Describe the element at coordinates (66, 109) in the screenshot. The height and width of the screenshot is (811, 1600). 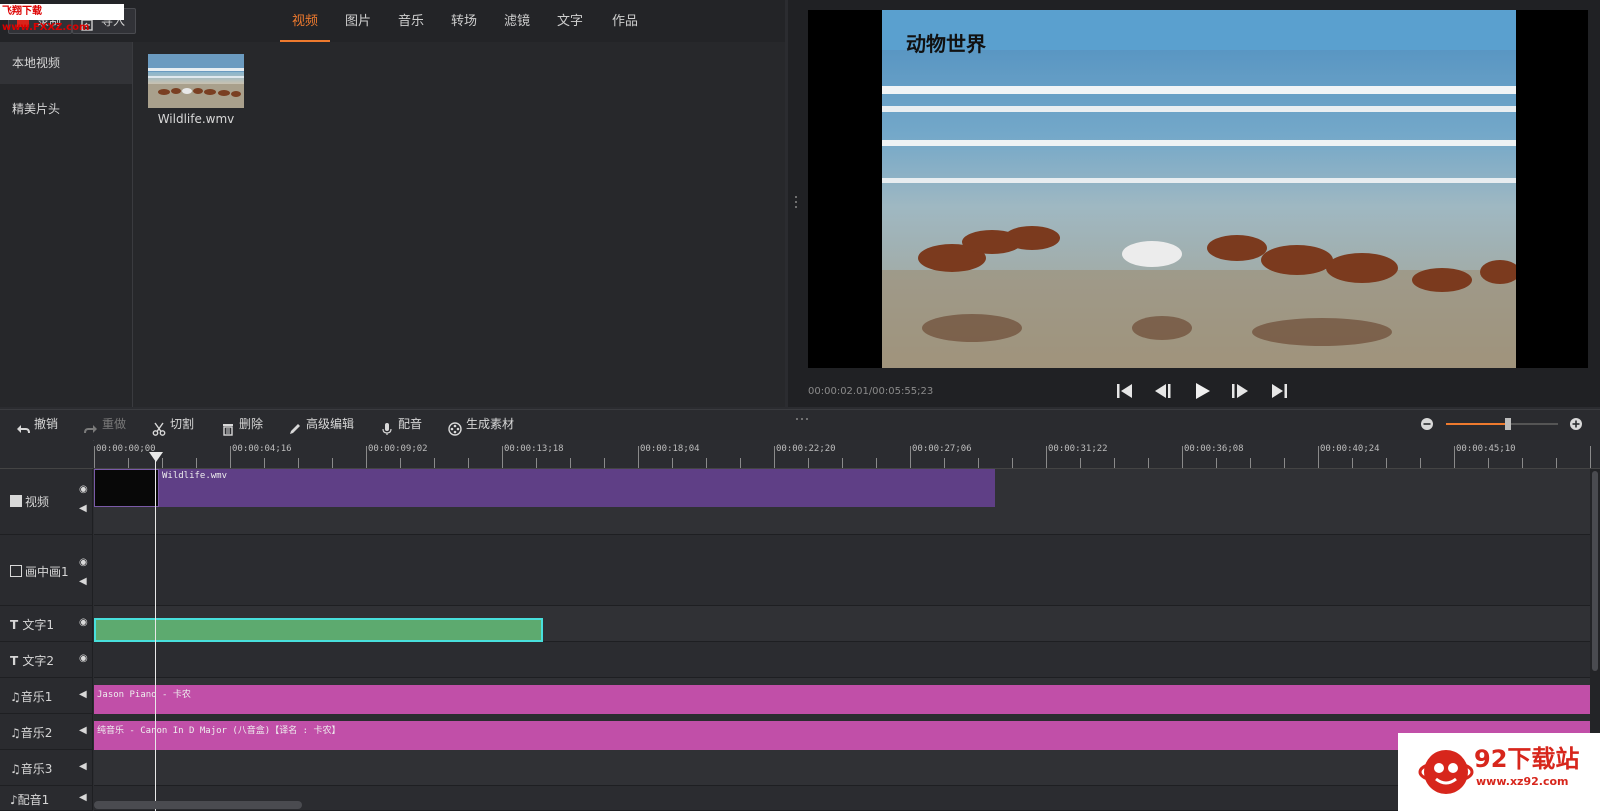
I see `sidebar-item-intros: 精美片头` at that location.